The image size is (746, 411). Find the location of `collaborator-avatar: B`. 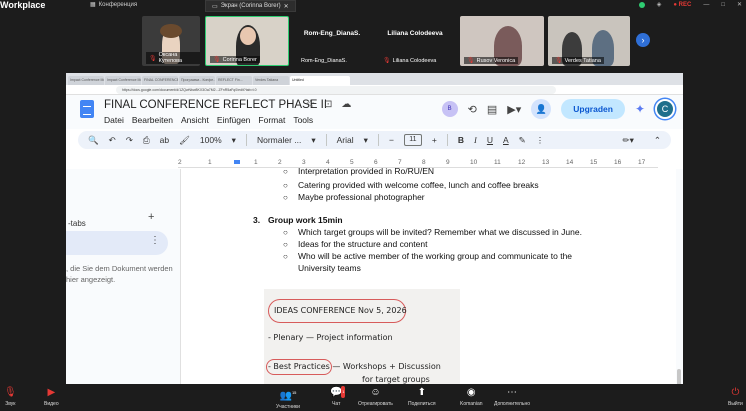

collaborator-avatar: B is located at coordinates (449, 109).